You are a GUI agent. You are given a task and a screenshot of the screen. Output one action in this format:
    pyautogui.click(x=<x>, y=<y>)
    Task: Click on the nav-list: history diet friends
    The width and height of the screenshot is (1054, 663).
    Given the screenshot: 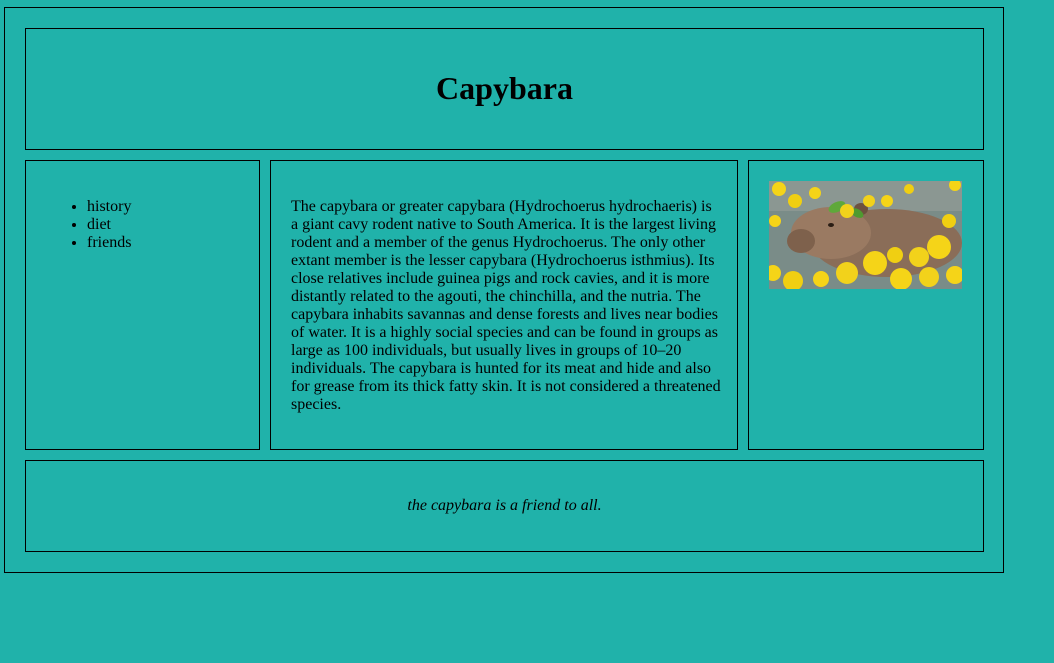 What is the action you would take?
    pyautogui.click(x=89, y=225)
    